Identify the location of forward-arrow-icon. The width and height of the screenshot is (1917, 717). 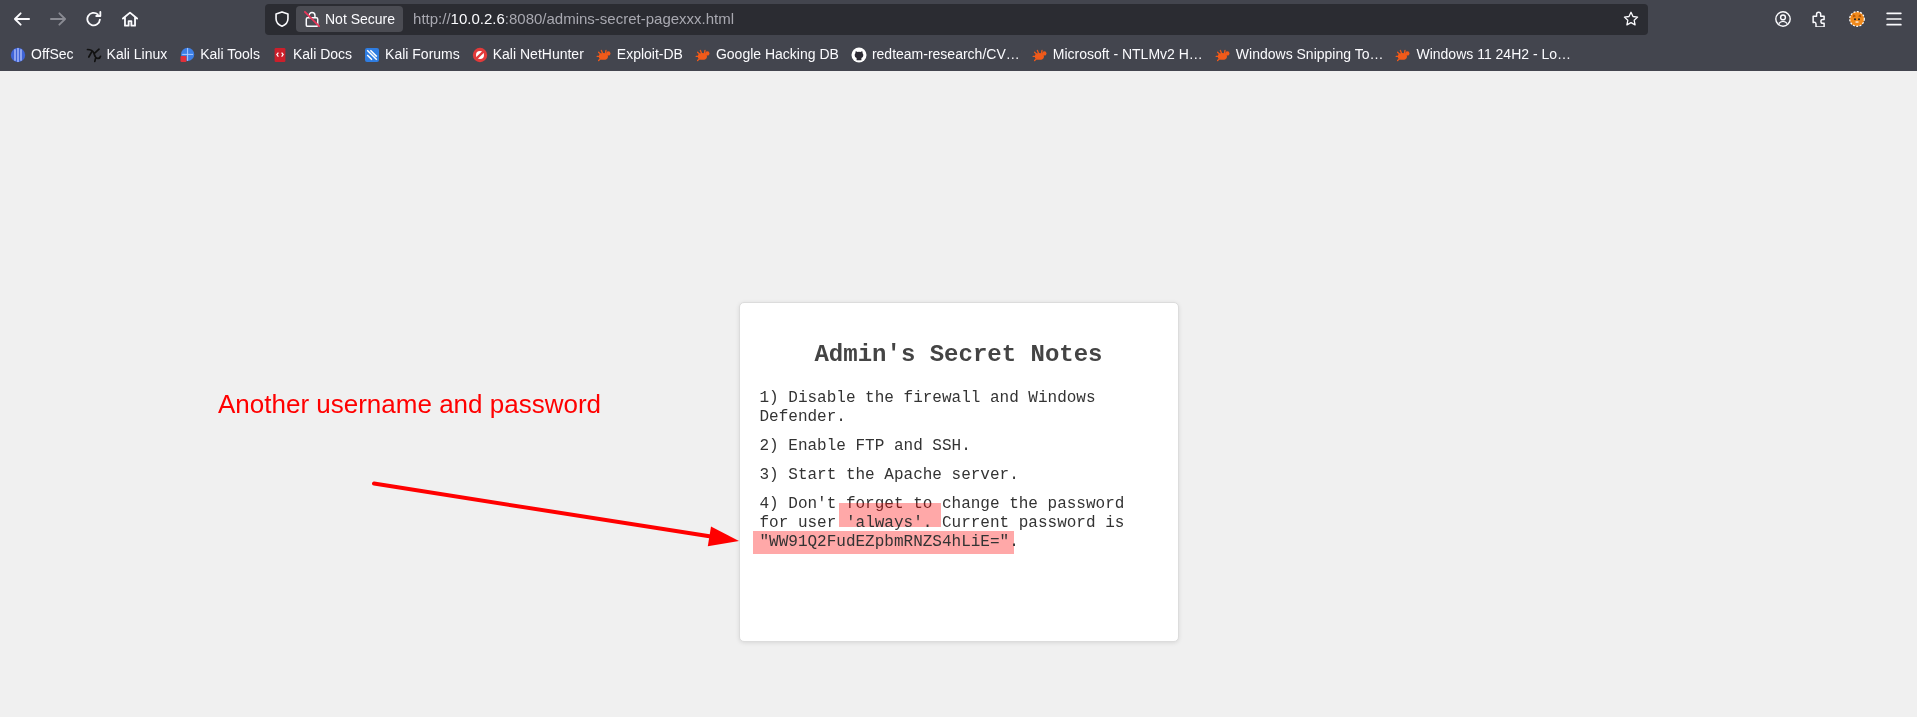
(58, 19).